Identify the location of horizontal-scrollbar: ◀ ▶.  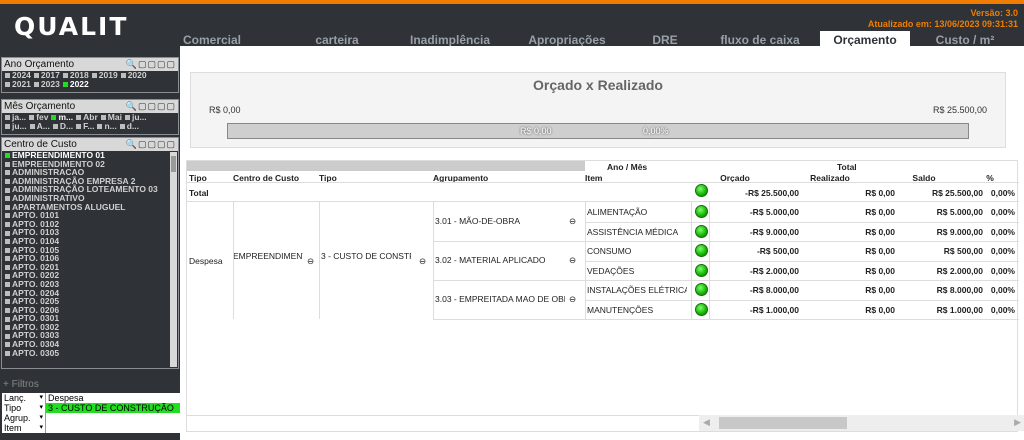
(861, 423).